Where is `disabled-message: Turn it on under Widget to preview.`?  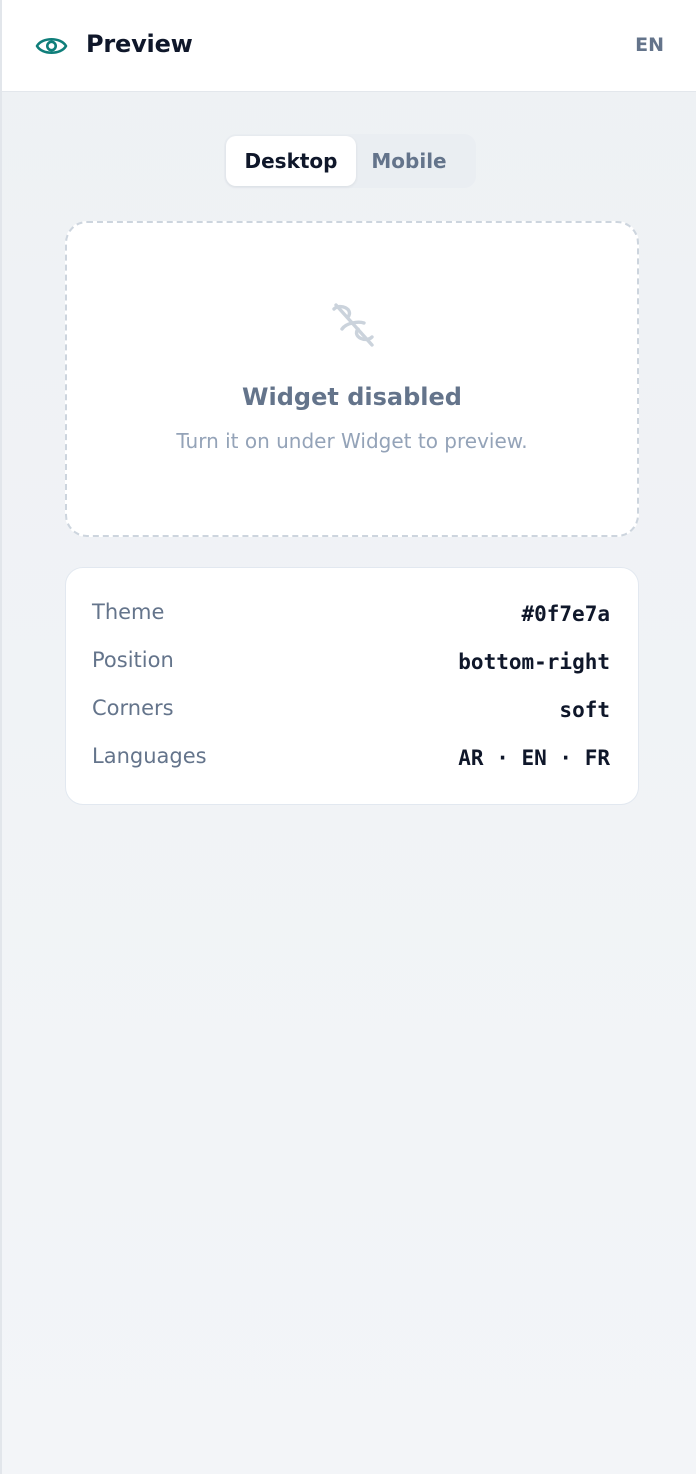
disabled-message: Turn it on under Widget to preview. is located at coordinates (352, 441).